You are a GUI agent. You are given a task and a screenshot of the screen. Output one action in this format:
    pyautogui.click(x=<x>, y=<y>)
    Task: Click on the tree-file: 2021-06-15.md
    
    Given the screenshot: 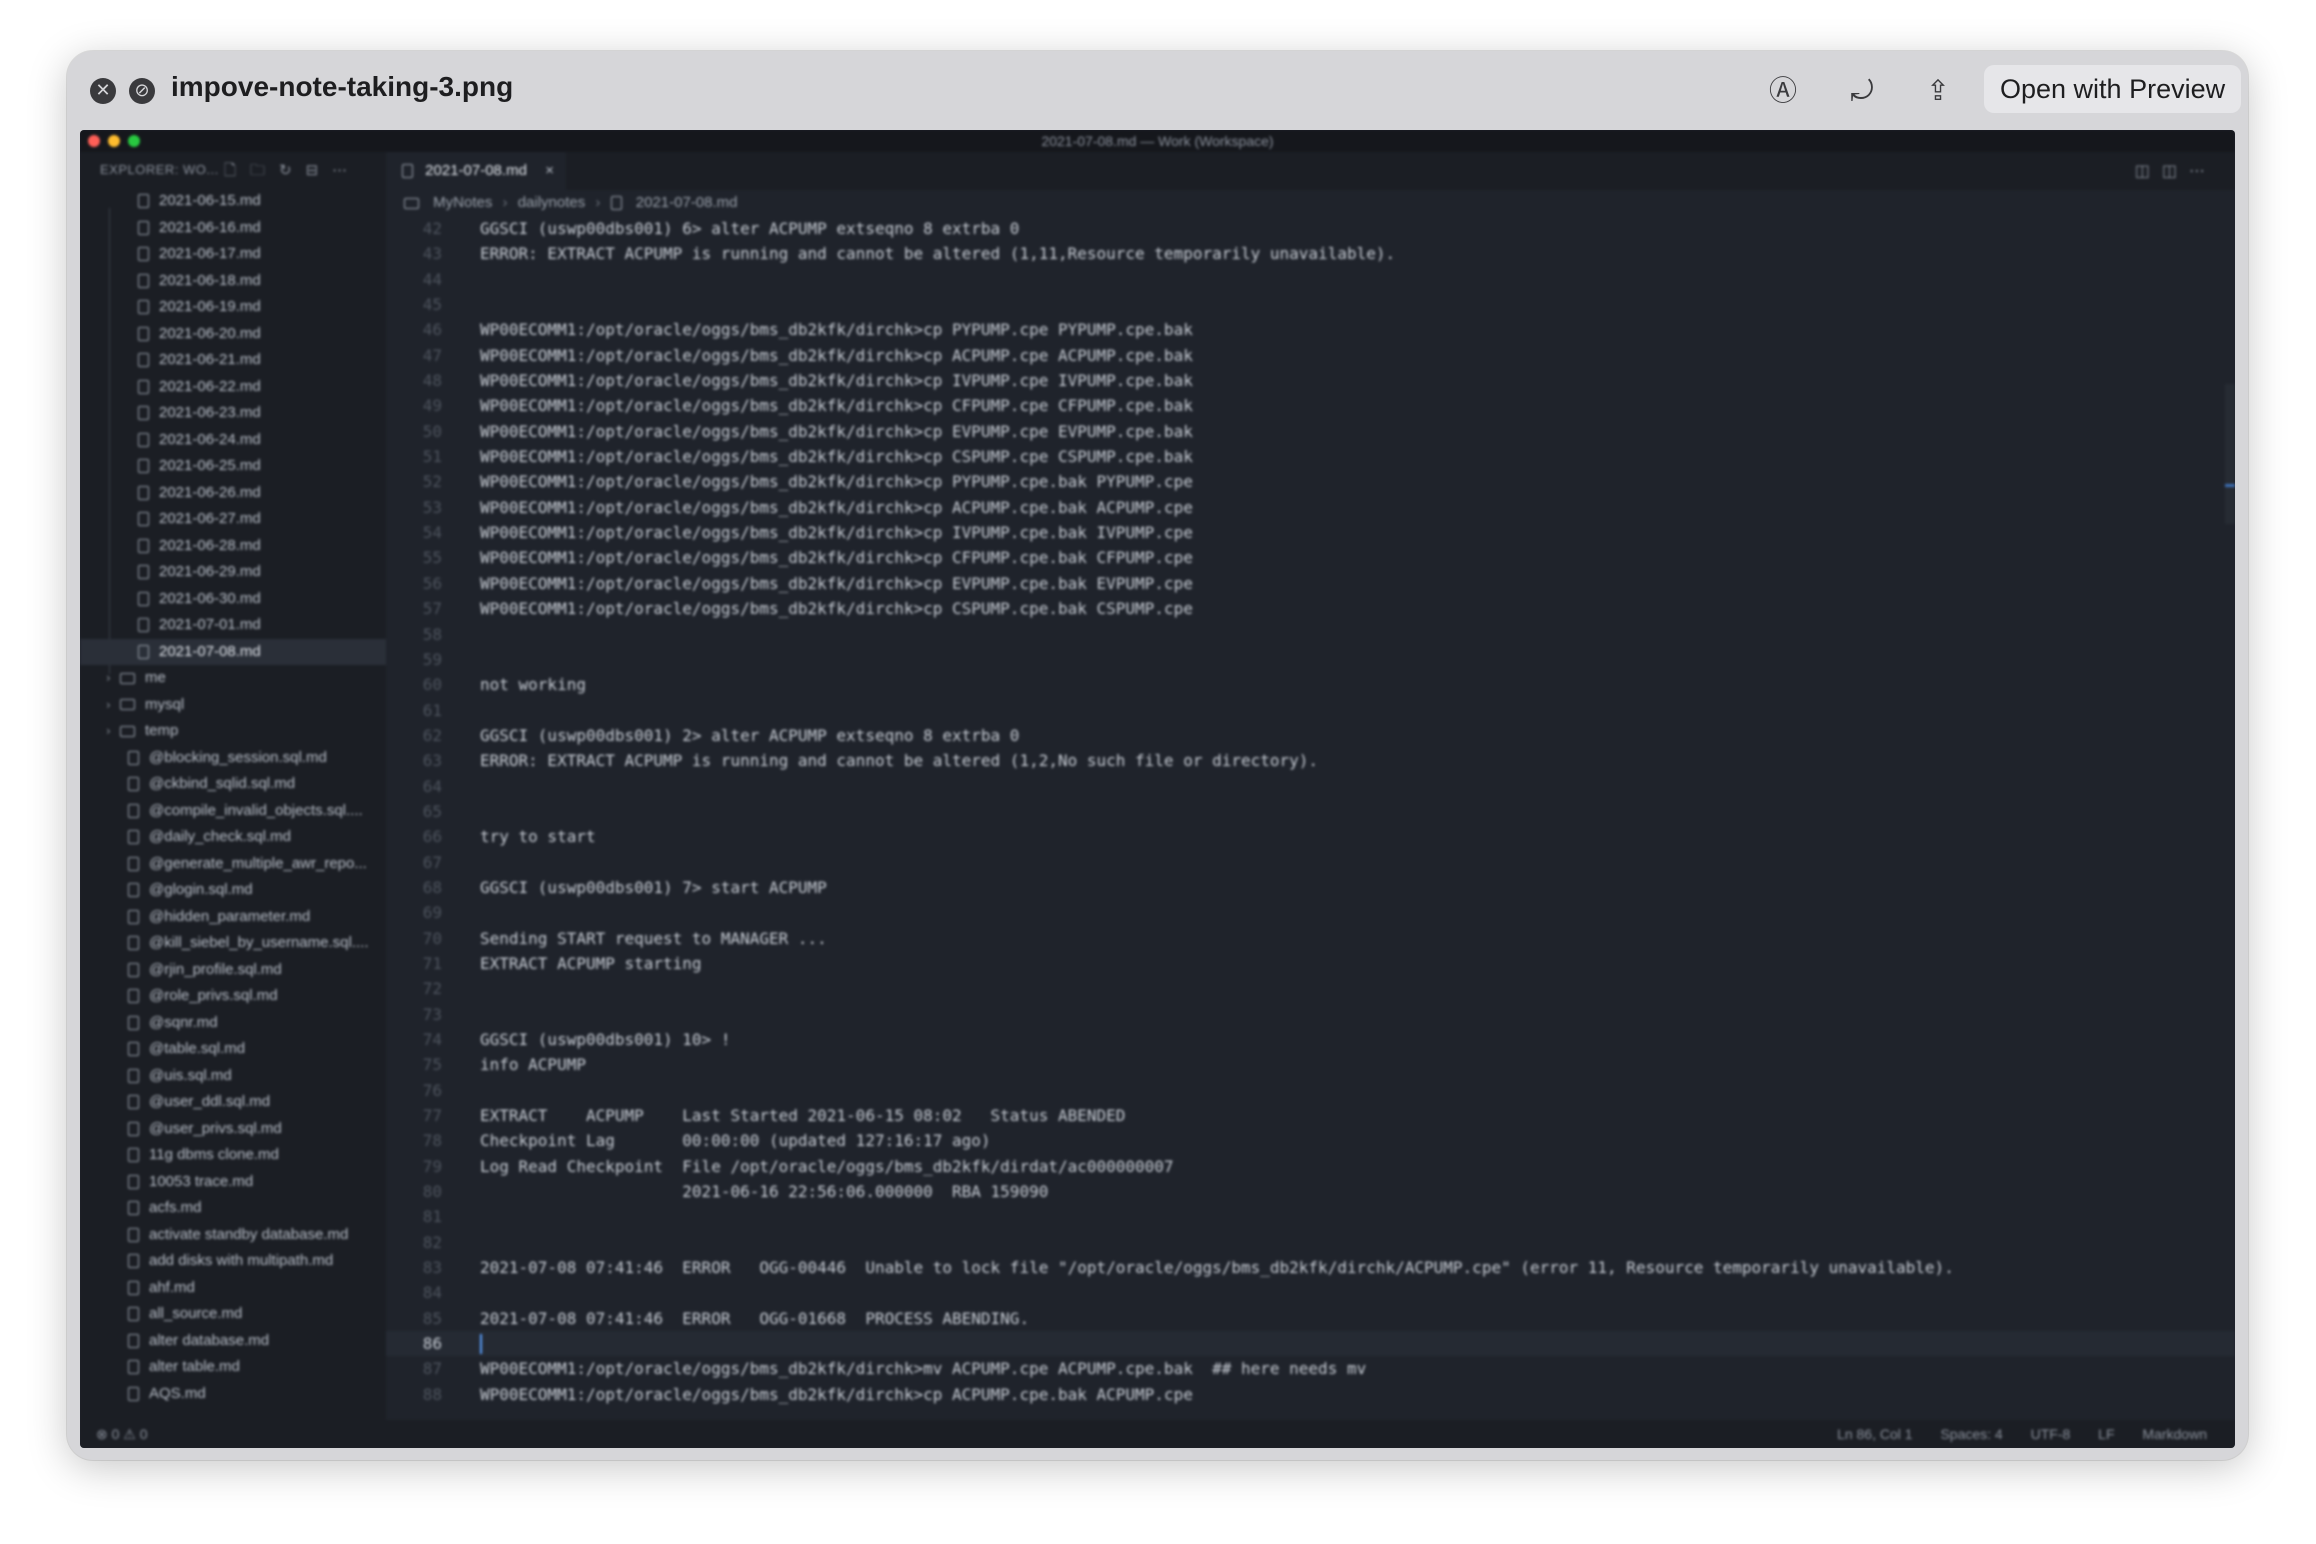 What is the action you would take?
    pyautogui.click(x=233, y=201)
    